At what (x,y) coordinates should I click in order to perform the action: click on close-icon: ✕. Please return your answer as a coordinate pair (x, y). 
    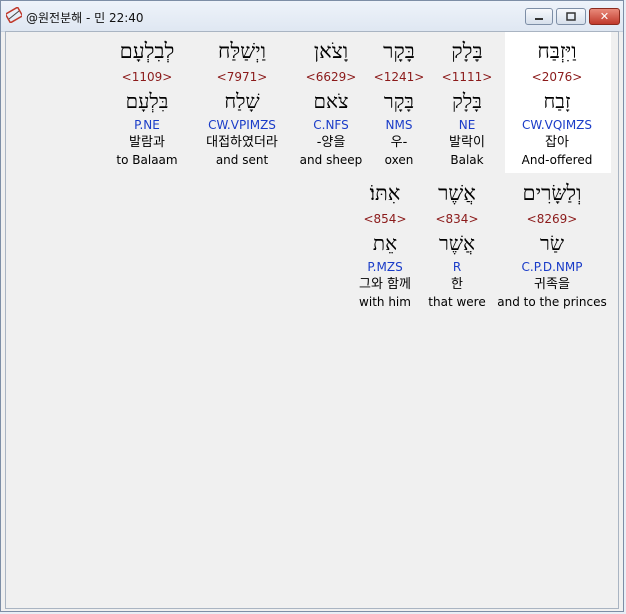
    Looking at the image, I should click on (604, 16).